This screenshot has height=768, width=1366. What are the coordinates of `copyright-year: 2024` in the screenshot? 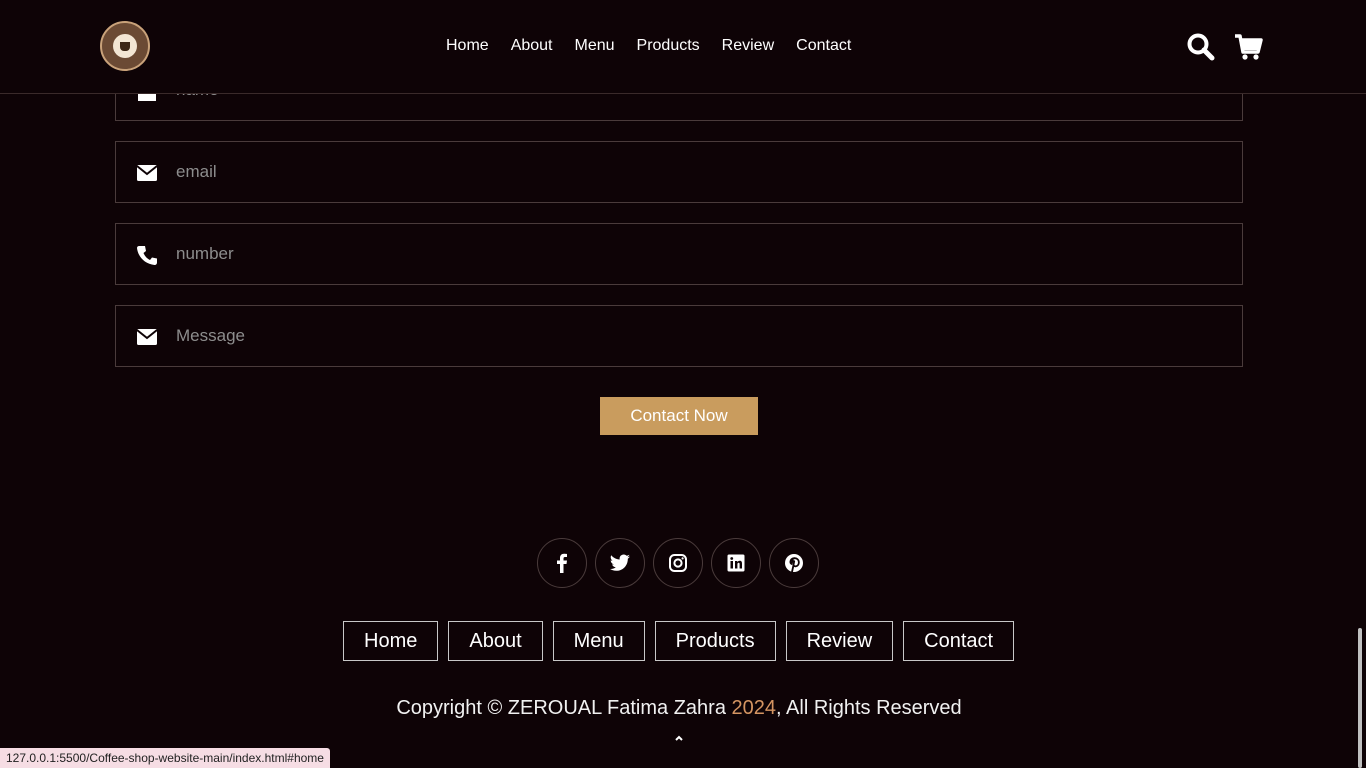 It's located at (754, 708).